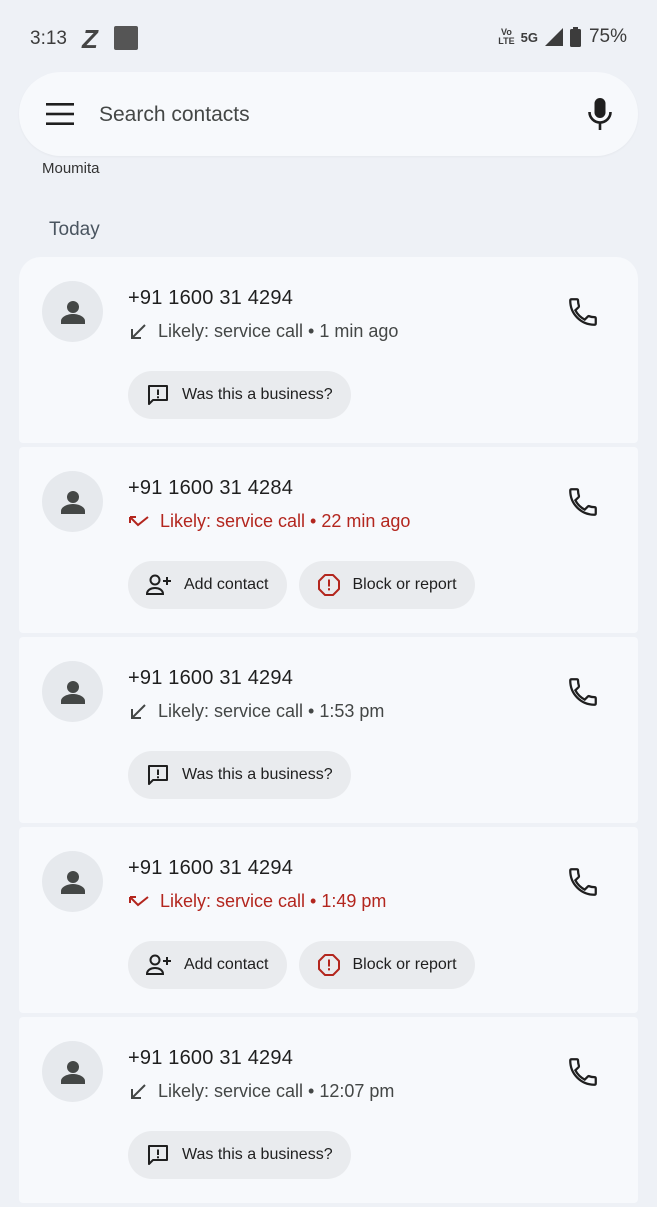 This screenshot has width=657, height=1207. What do you see at coordinates (278, 331) in the screenshot?
I see `call-detail-text: Likely: service call • 1 min ago` at bounding box center [278, 331].